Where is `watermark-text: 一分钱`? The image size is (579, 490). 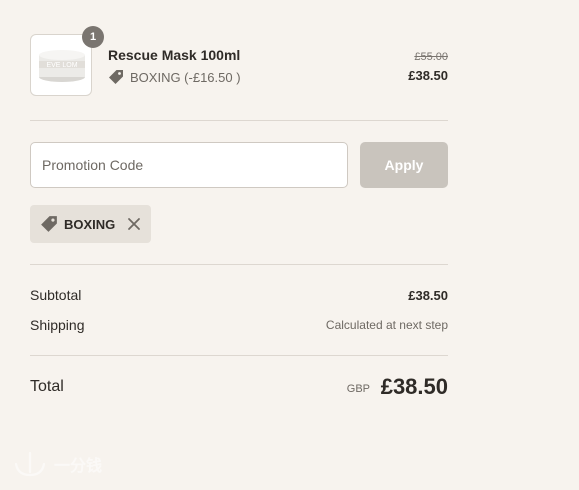 watermark-text: 一分钱 is located at coordinates (78, 466).